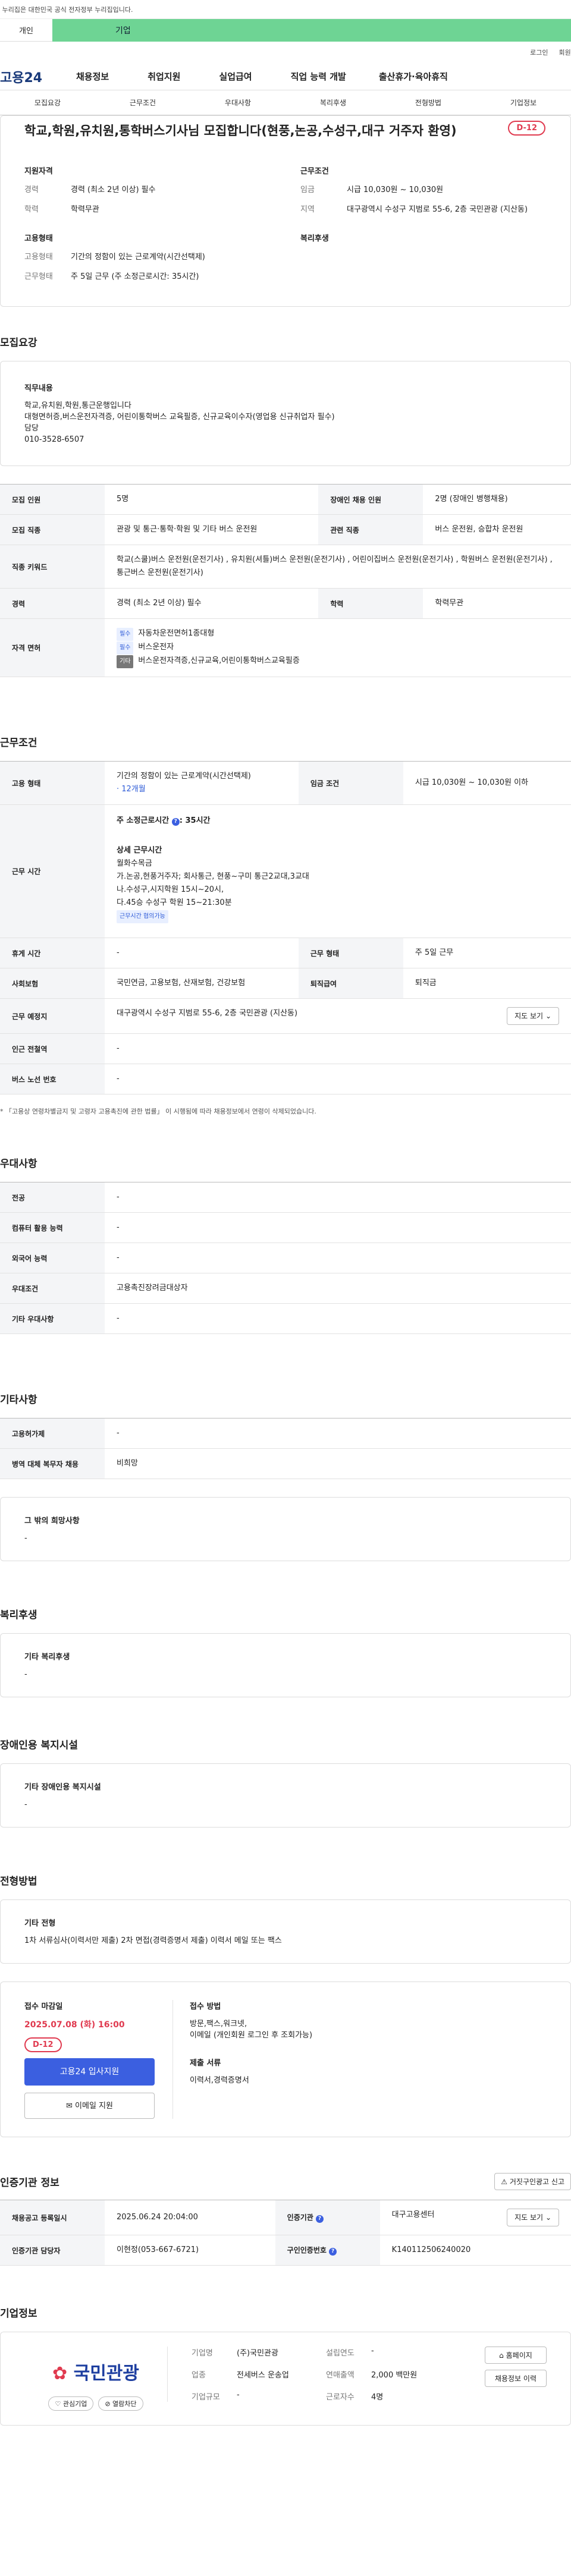 The image size is (571, 2576). Describe the element at coordinates (53, 1318) in the screenshot. I see `prefer-etc-label: 기타 우대사항` at that location.